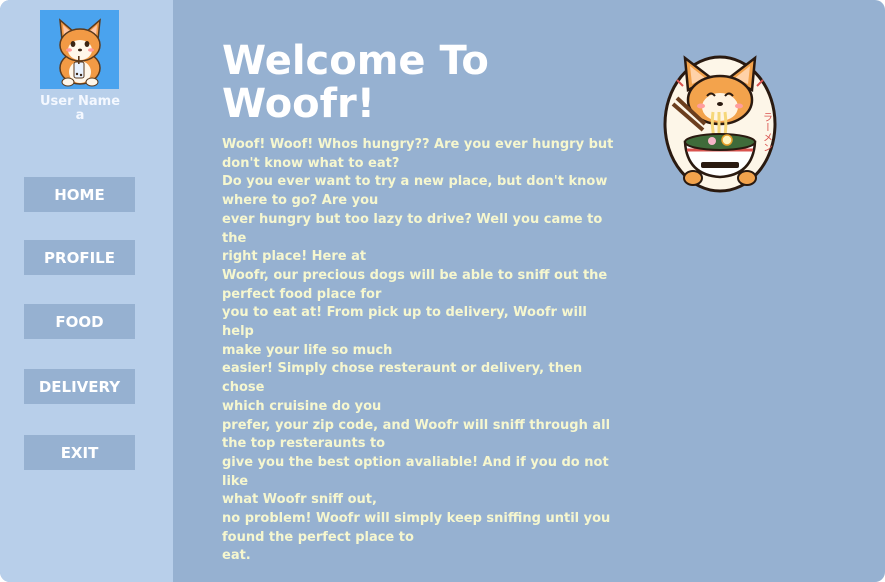 Image resolution: width=885 pixels, height=582 pixels. Describe the element at coordinates (318, 537) in the screenshot. I see `welcome-text-line: found the perfect place to` at that location.